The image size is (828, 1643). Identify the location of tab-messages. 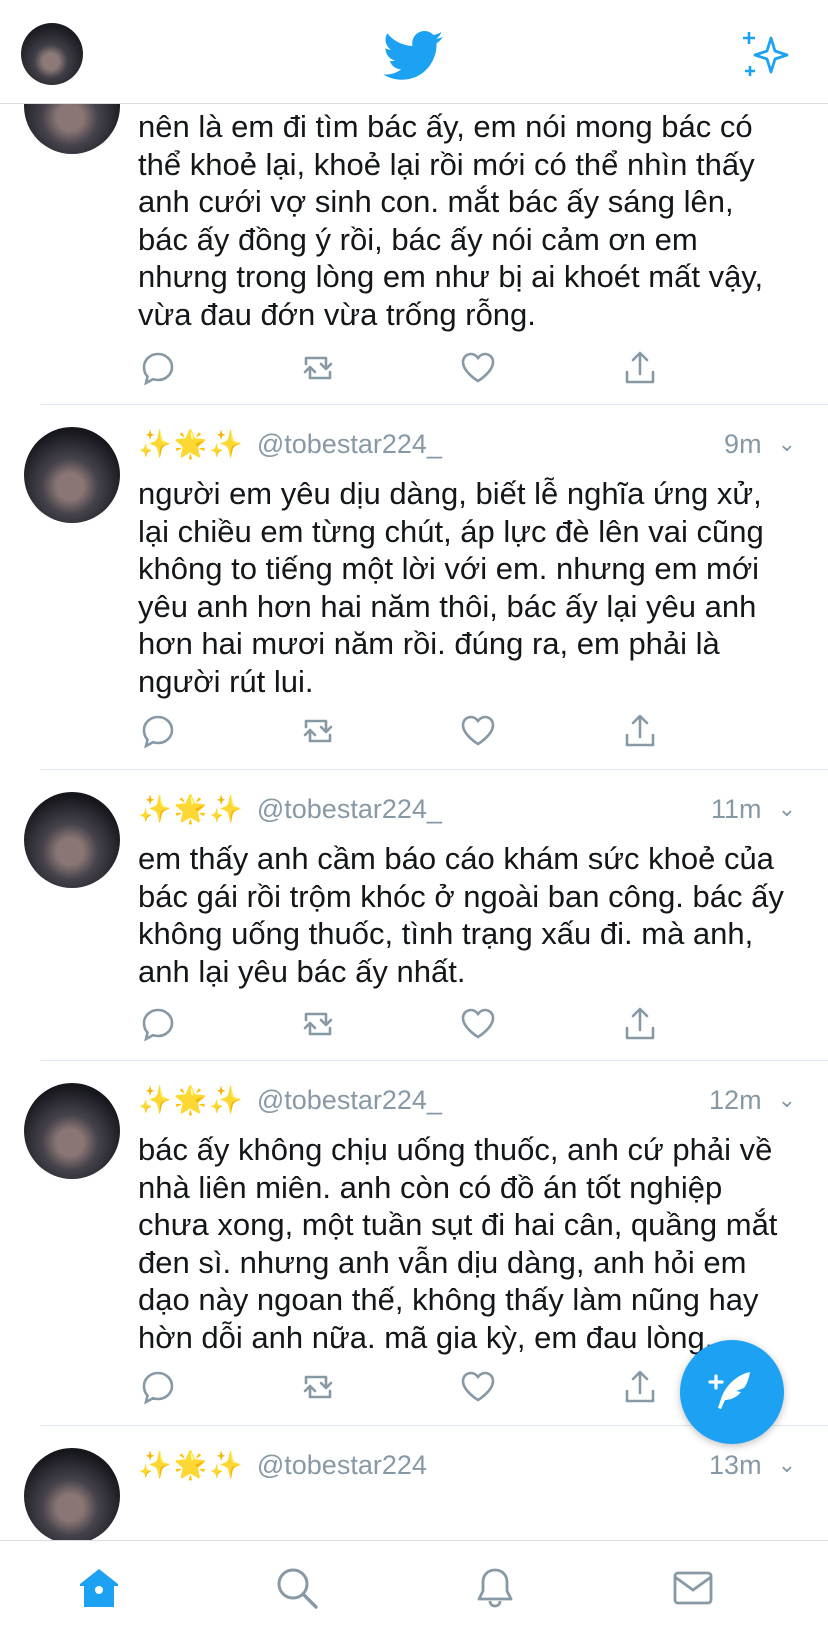
(693, 1588).